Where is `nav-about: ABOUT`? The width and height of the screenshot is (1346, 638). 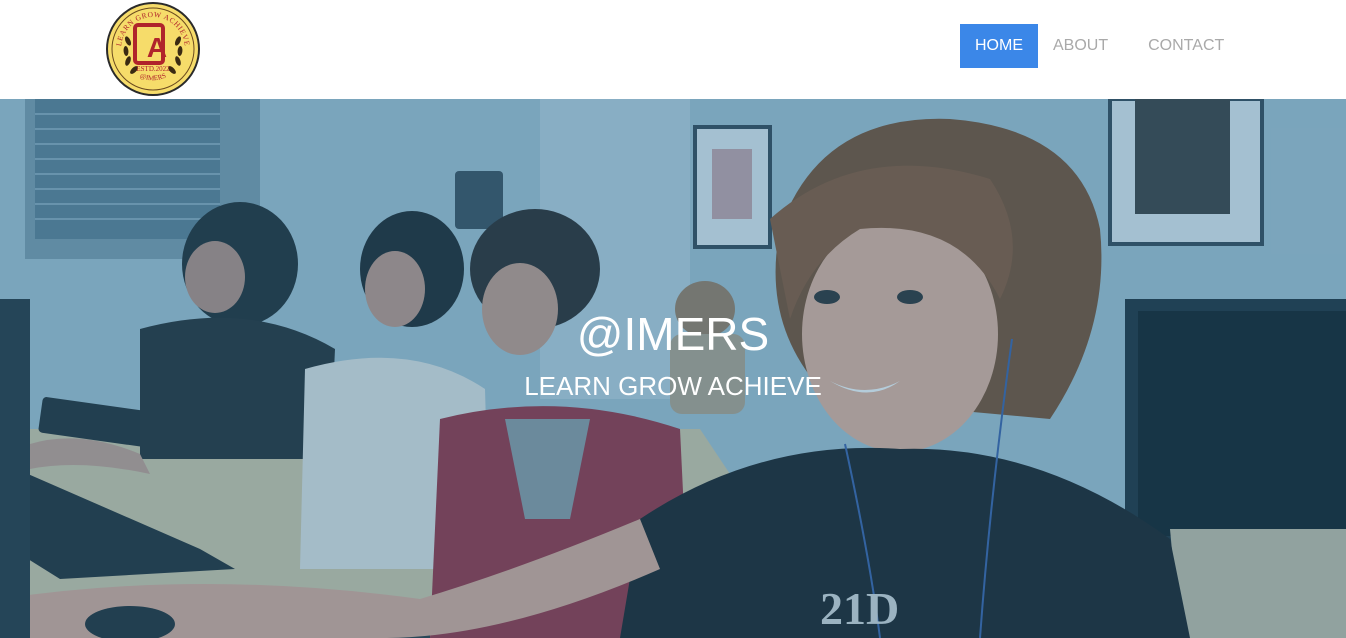 nav-about: ABOUT is located at coordinates (1080, 46).